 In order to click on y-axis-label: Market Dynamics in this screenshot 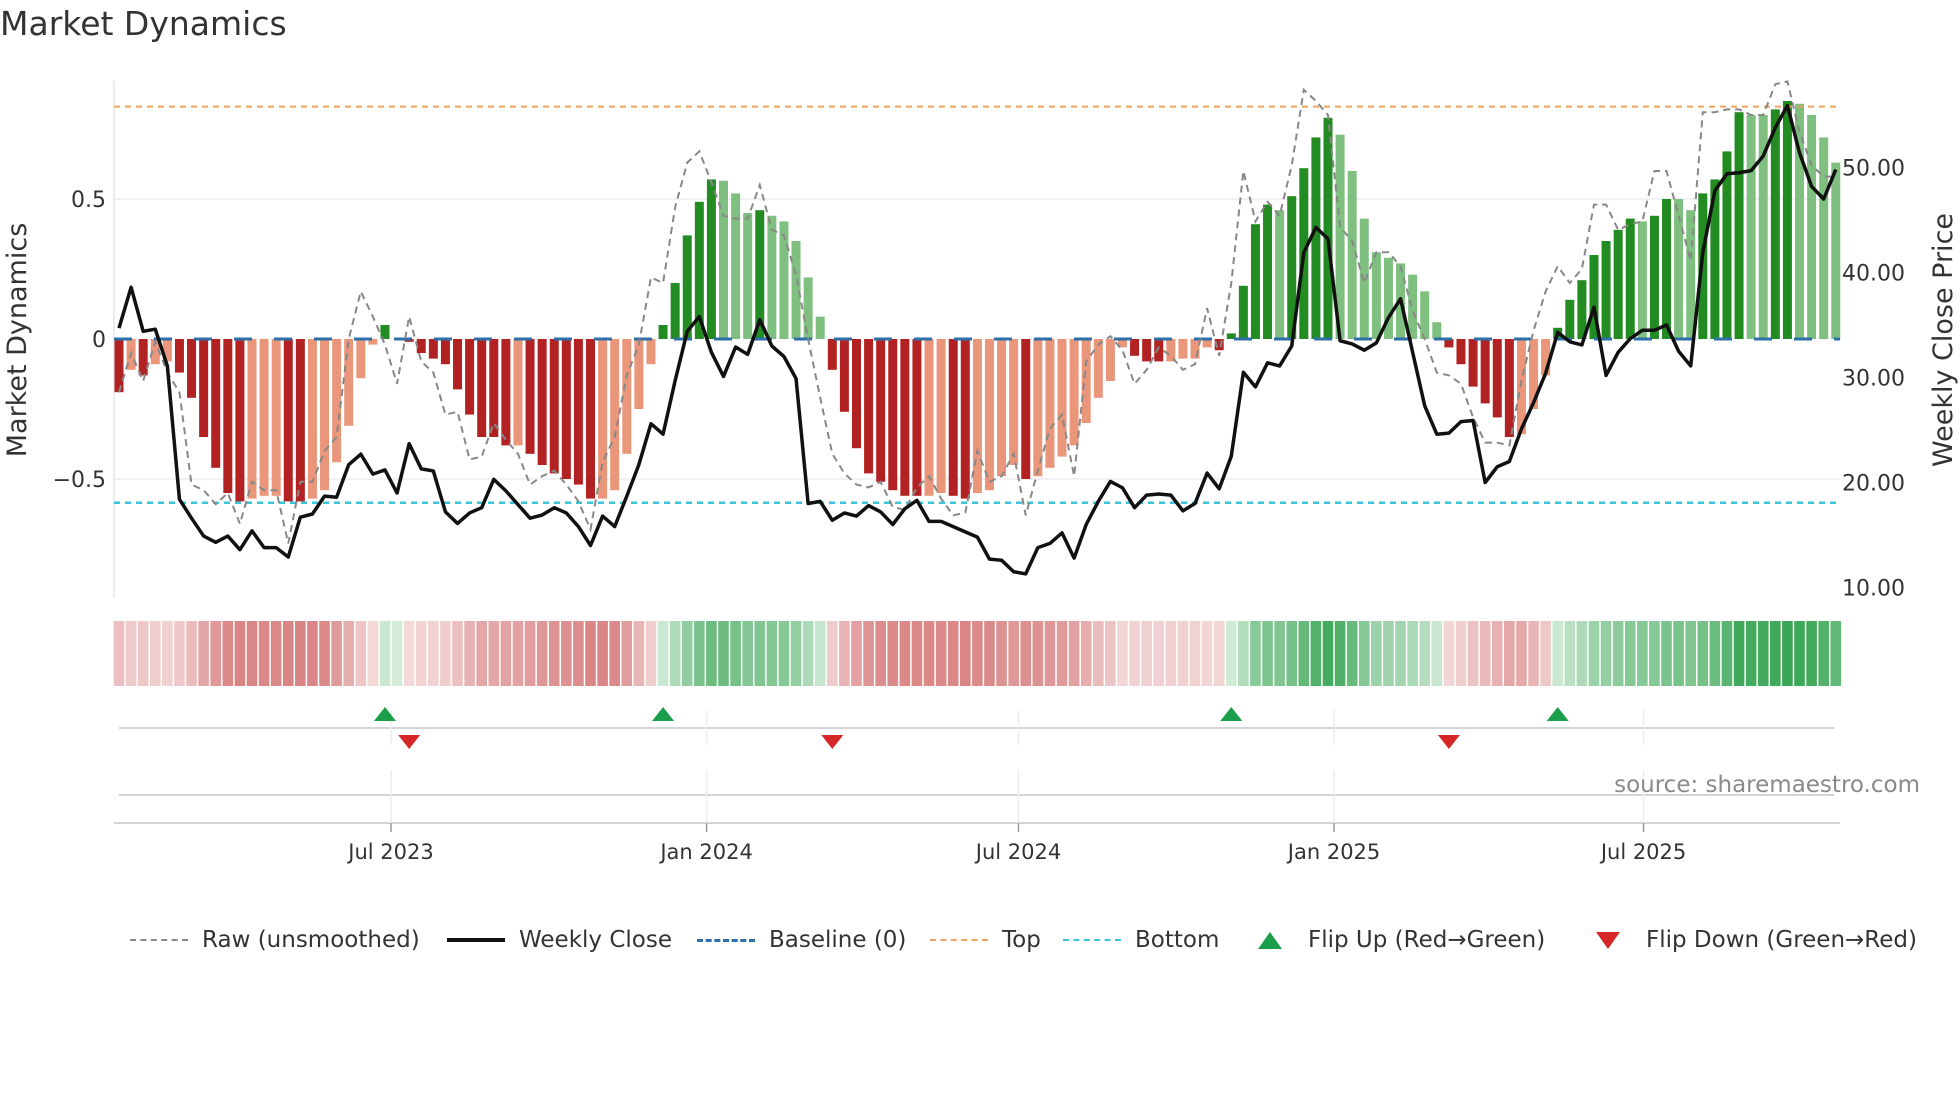, I will do `click(17, 340)`.